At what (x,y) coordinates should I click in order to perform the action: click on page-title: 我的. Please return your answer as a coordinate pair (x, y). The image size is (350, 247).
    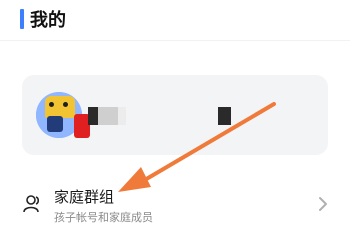
    Looking at the image, I should click on (48, 20).